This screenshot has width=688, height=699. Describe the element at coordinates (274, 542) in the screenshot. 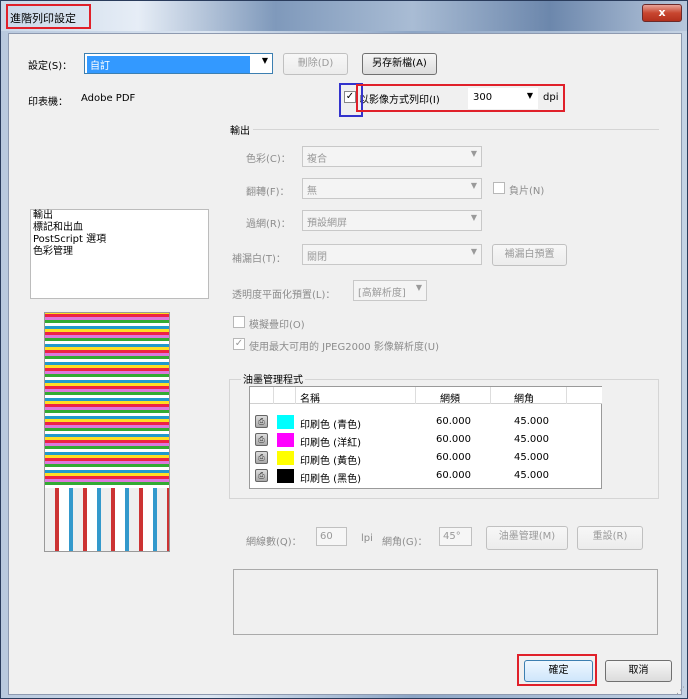

I see `lines-label: 網線數(Q)：` at that location.